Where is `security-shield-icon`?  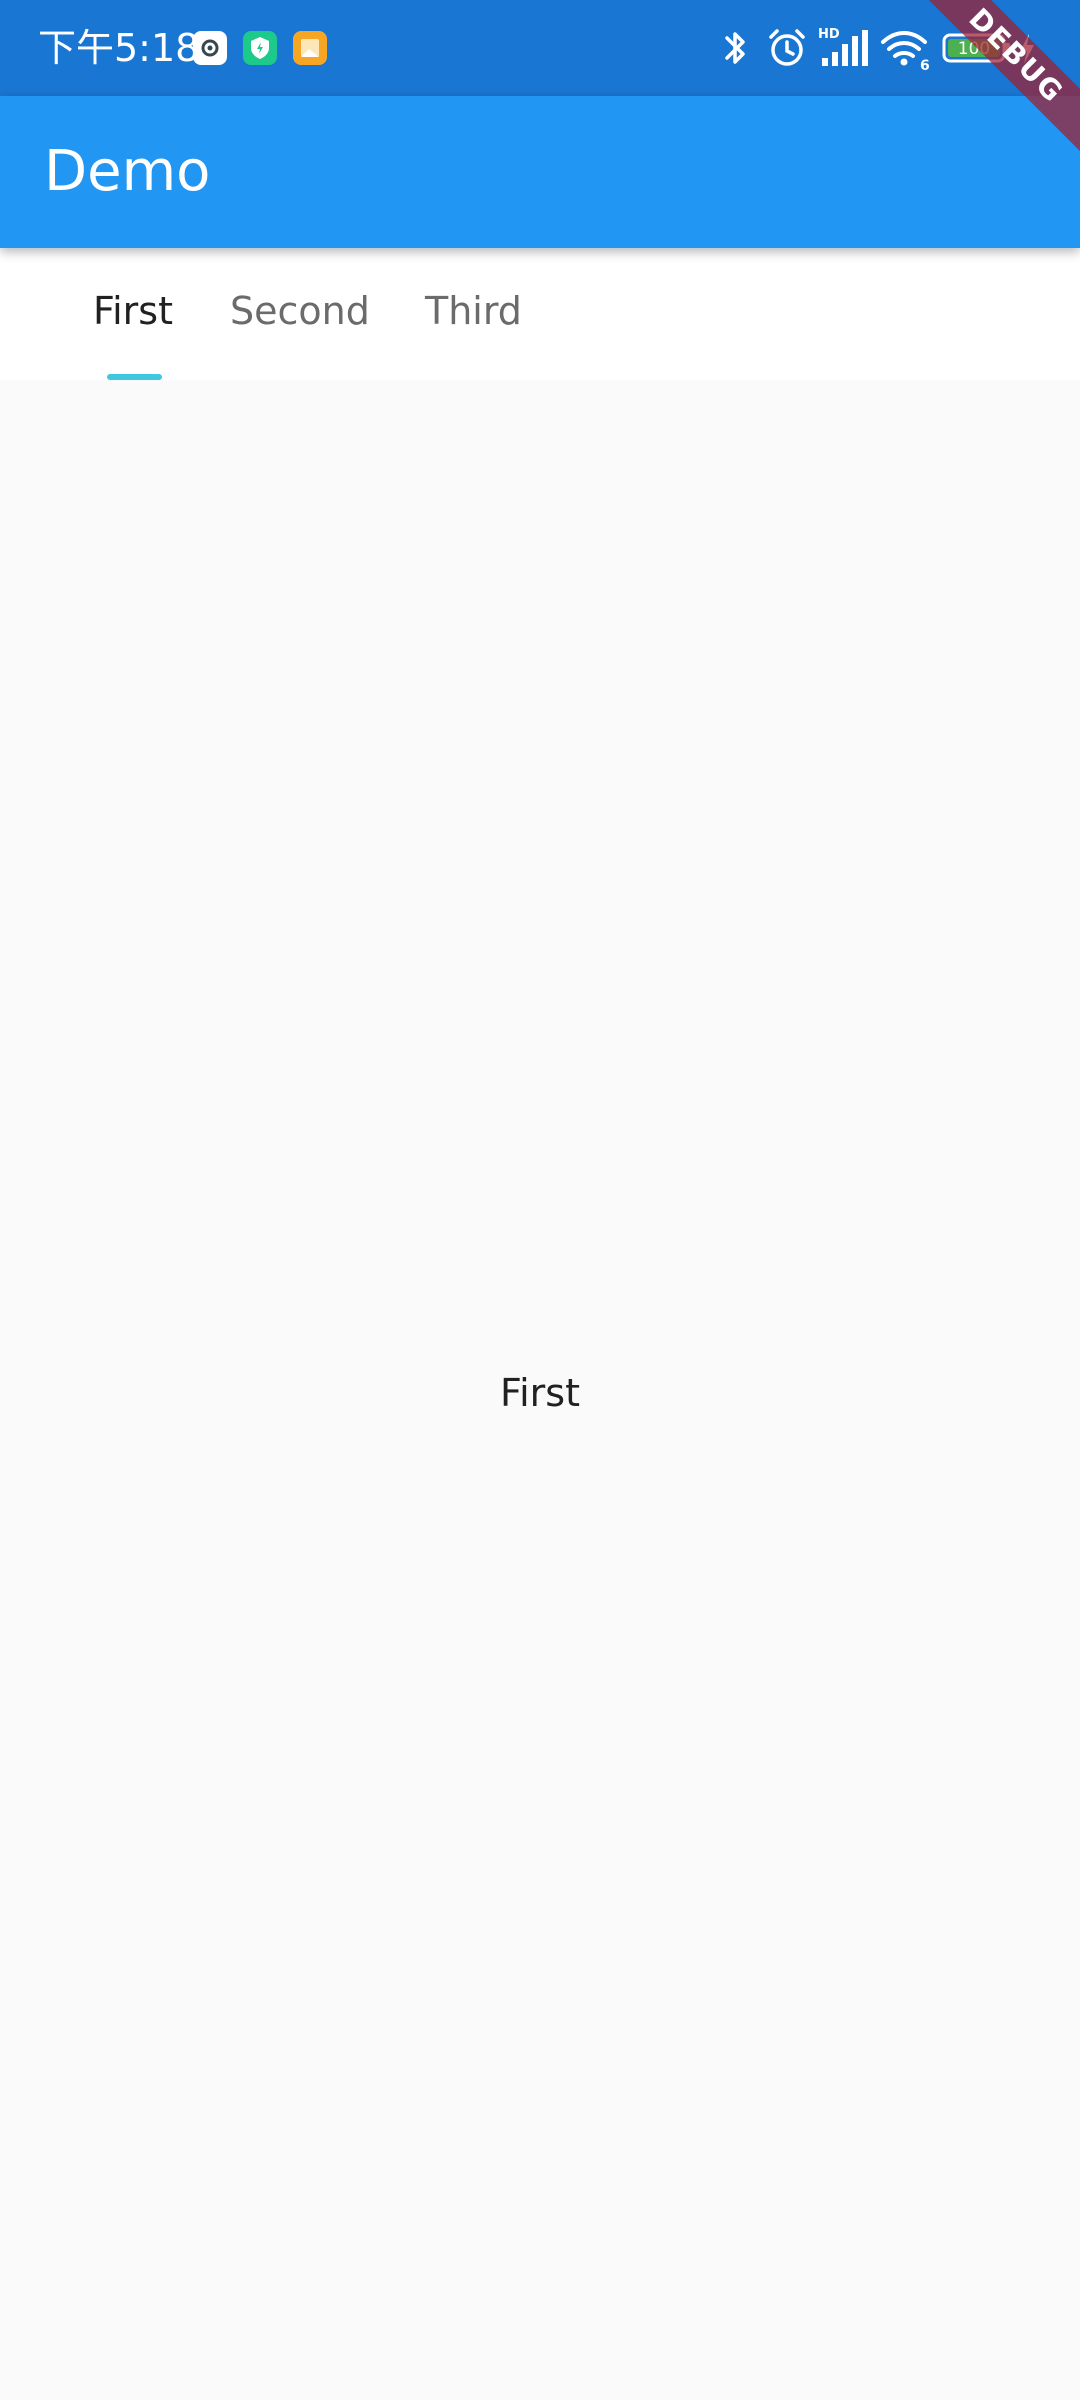
security-shield-icon is located at coordinates (260, 48).